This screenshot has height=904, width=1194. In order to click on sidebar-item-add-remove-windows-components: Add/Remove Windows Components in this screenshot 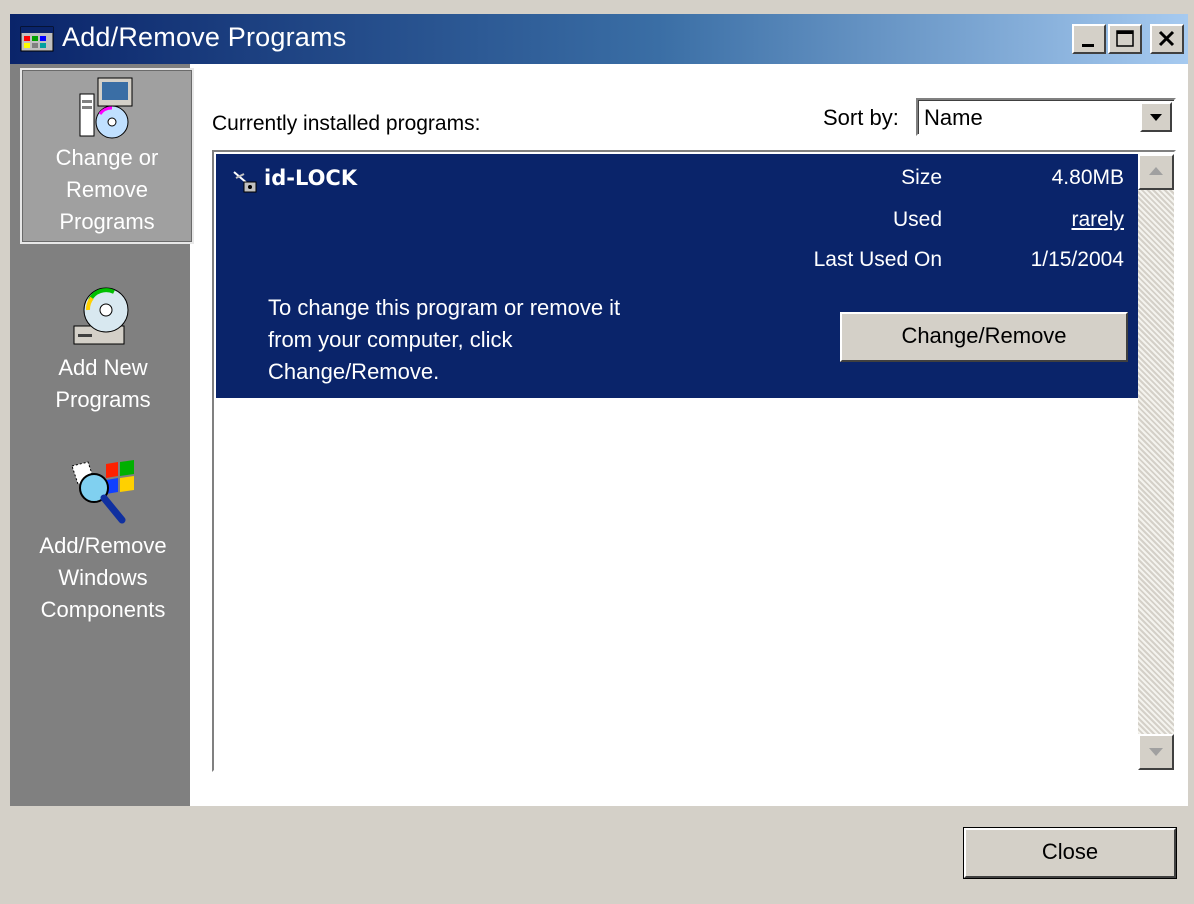, I will do `click(103, 542)`.